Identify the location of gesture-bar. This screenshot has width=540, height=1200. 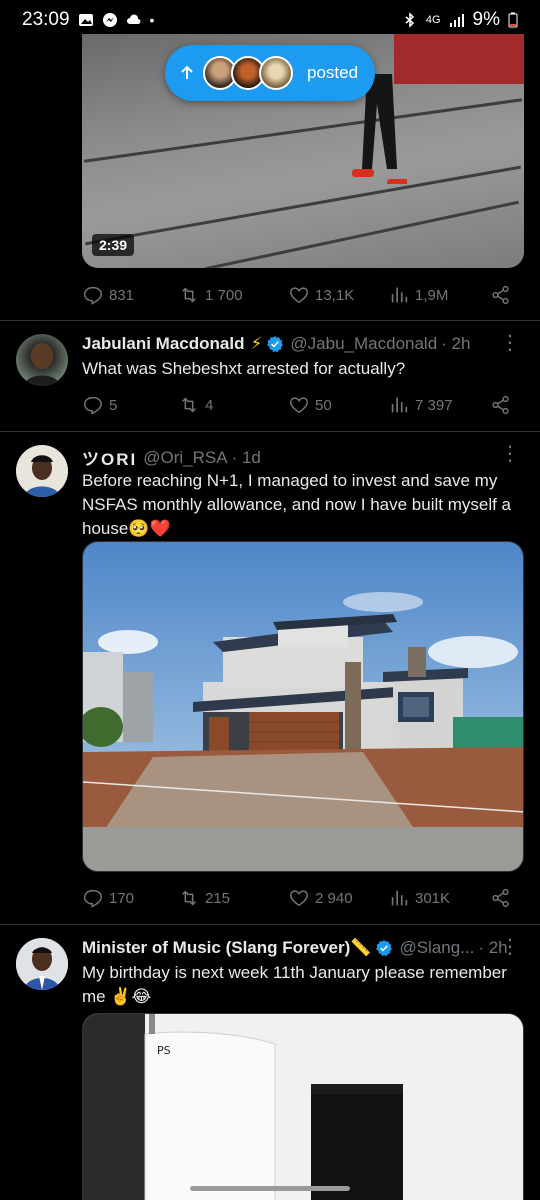
(270, 1188).